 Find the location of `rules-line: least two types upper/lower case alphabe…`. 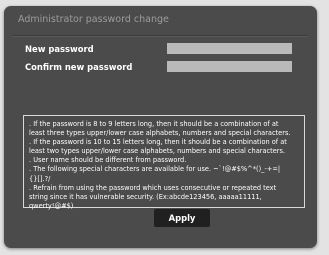

rules-line: least two types upper/lower case alphabe… is located at coordinates (157, 151).